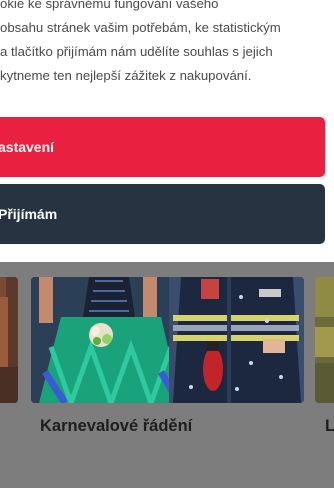 The image size is (334, 488). What do you see at coordinates (27, 147) in the screenshot?
I see `cookie-settings-label: astavení` at bounding box center [27, 147].